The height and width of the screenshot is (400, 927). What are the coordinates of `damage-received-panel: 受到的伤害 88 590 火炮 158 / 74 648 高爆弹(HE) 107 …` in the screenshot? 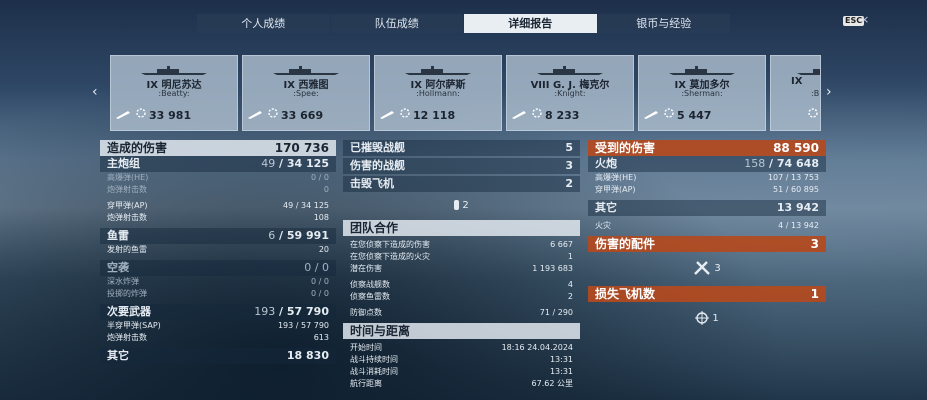 It's located at (707, 238).